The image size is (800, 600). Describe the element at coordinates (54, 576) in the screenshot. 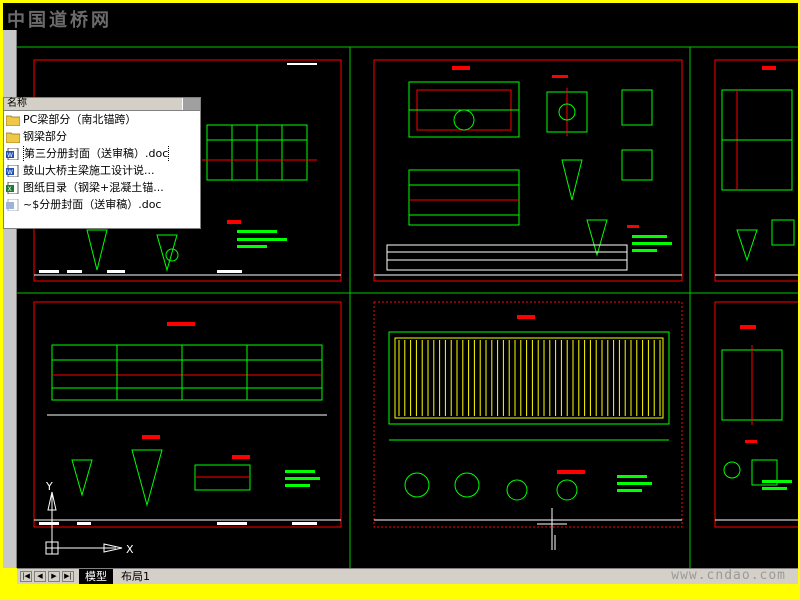

I see `next-tab-button: ▶` at that location.